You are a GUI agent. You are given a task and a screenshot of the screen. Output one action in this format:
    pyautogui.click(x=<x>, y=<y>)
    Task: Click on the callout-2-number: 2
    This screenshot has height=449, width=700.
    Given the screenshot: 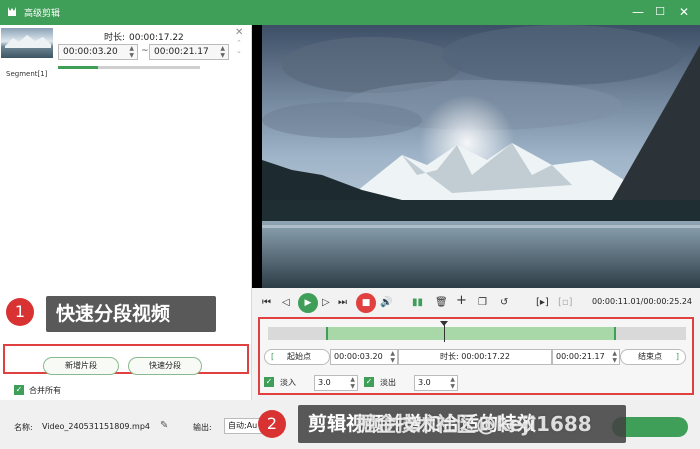 What is the action you would take?
    pyautogui.click(x=272, y=424)
    